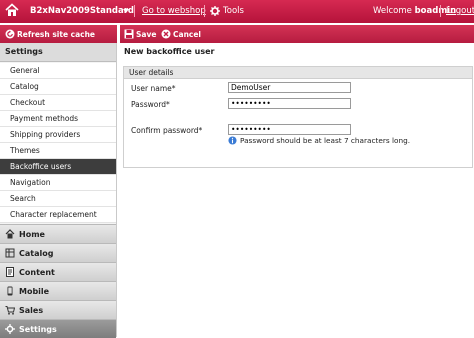 This screenshot has height=338, width=474. What do you see at coordinates (58, 233) in the screenshot?
I see `section-home: Home` at bounding box center [58, 233].